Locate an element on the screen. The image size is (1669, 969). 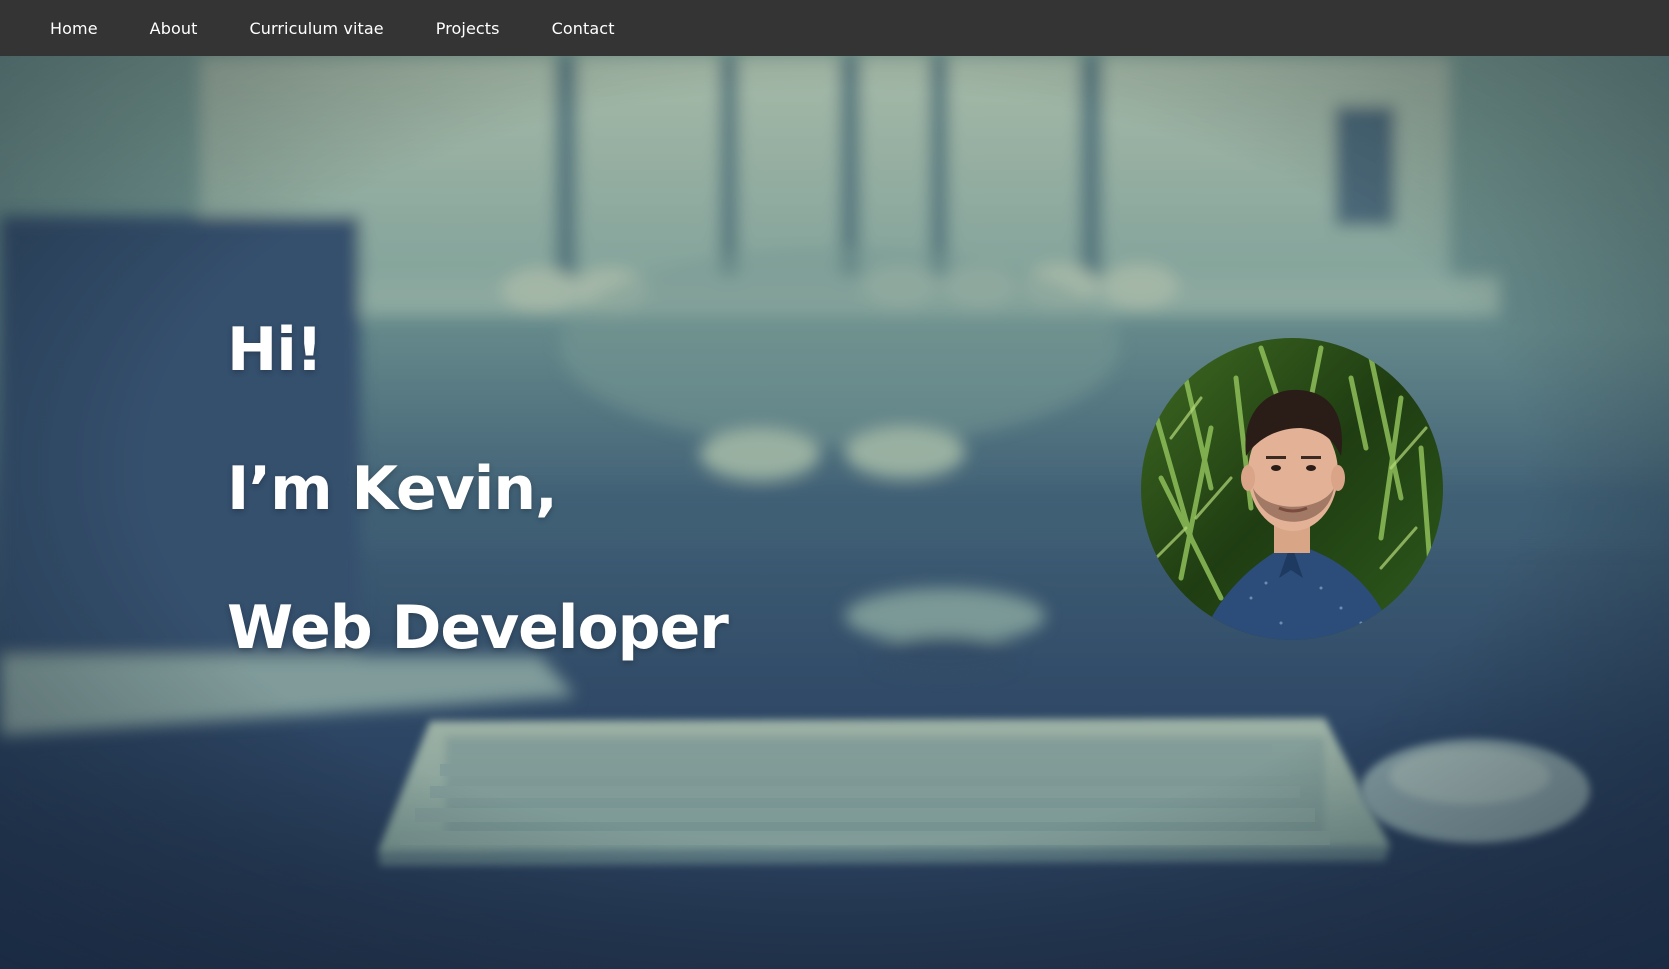
hero-job-title: Web Developer is located at coordinates (478, 628).